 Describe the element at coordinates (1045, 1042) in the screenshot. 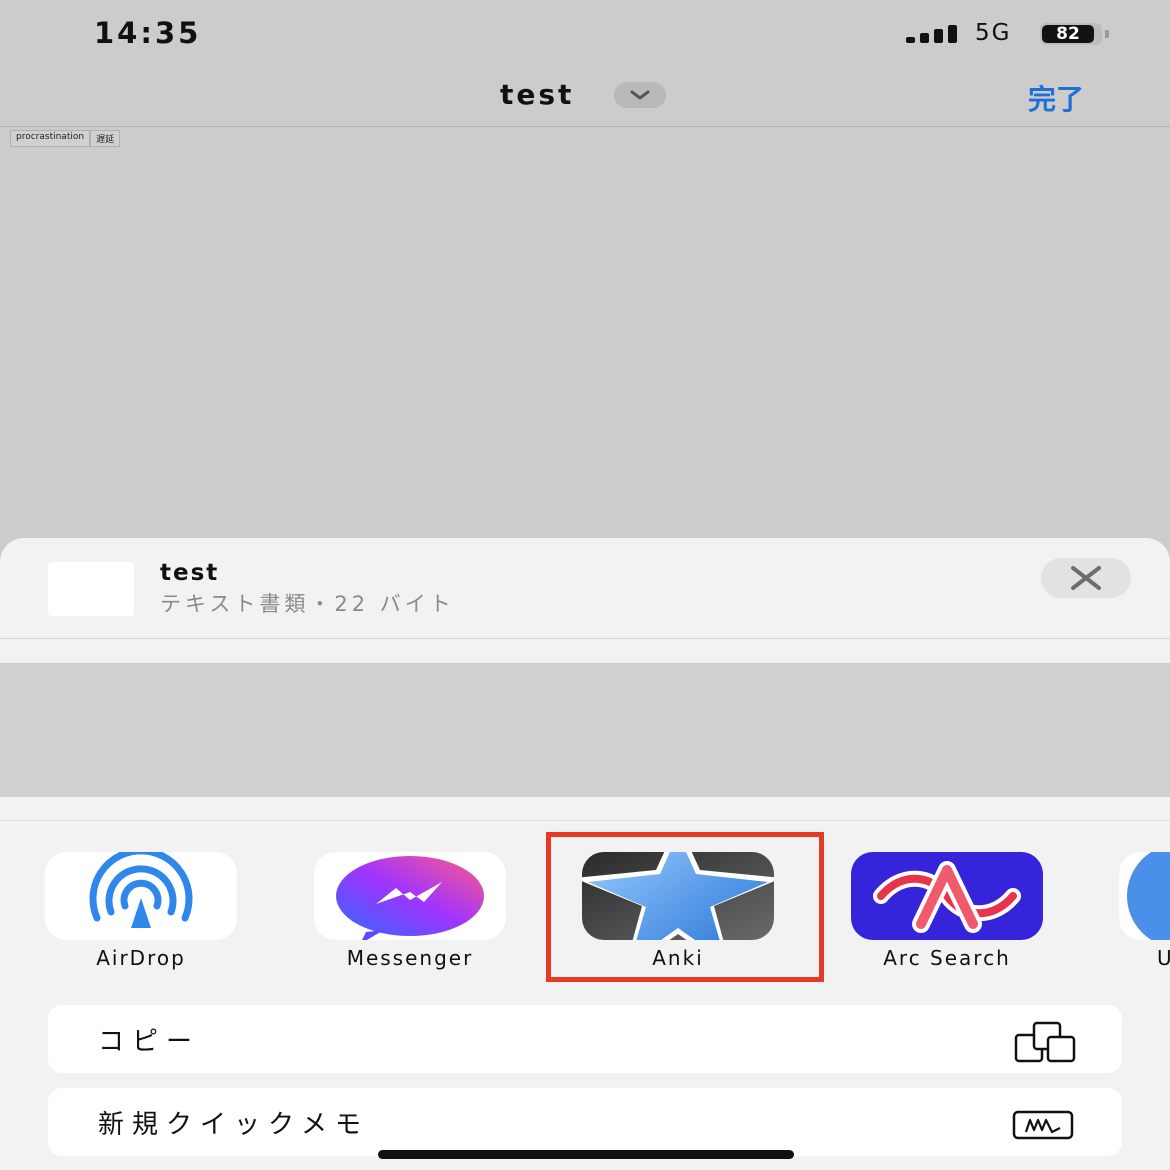

I see `copy-icon` at that location.